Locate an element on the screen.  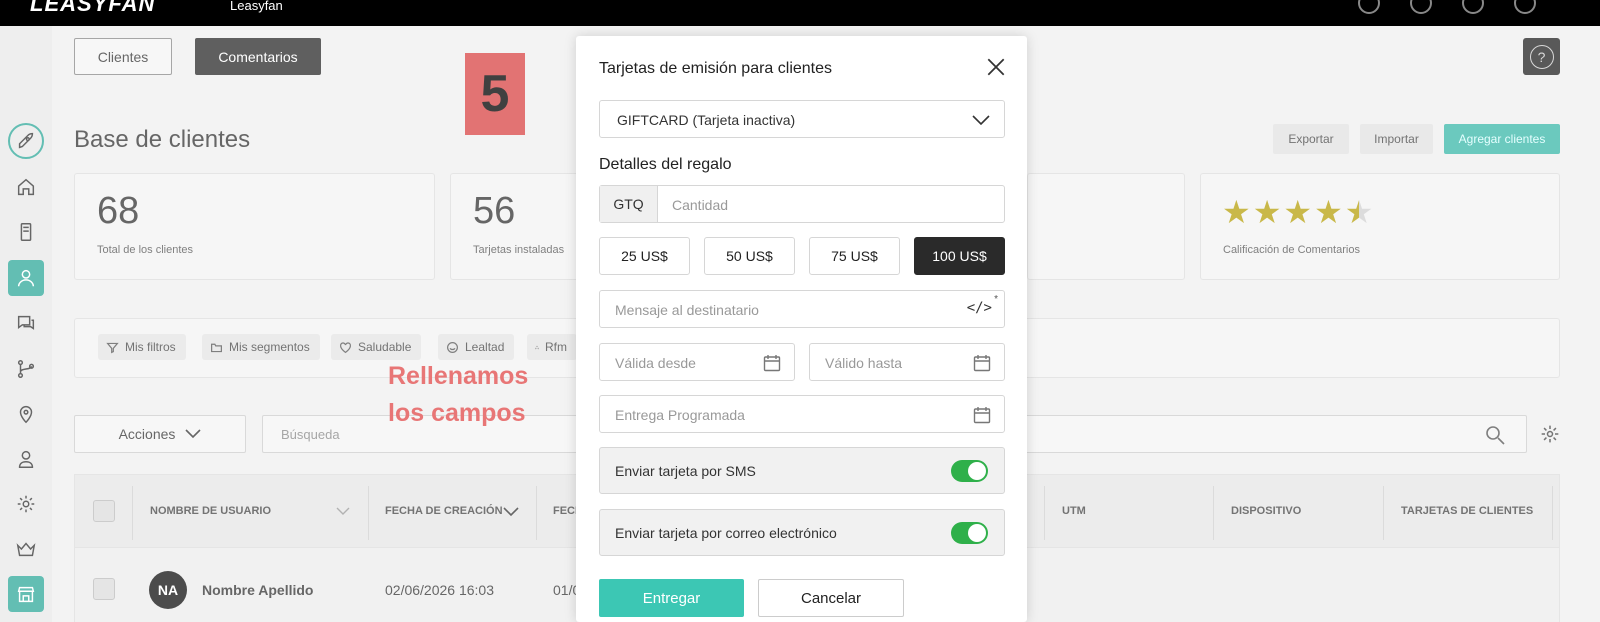
card-type-select: GIFTCARD (Tarjeta inactiva) is located at coordinates (802, 119).